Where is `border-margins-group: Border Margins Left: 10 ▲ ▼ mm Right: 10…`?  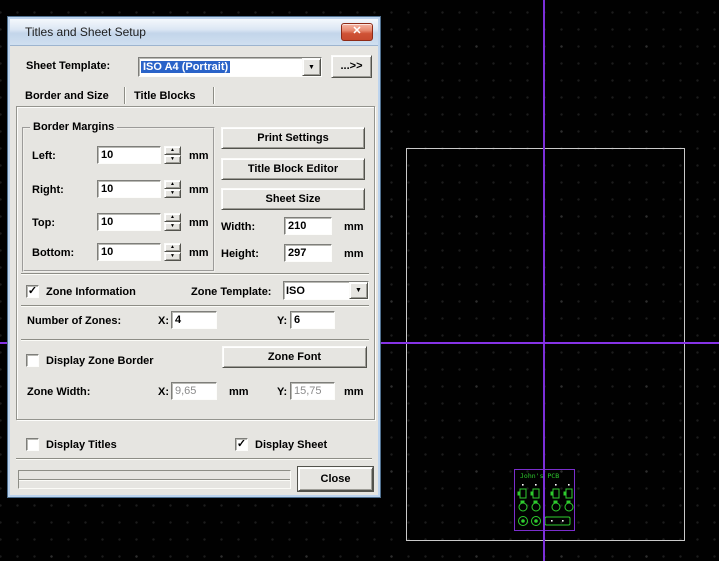
border-margins-group: Border Margins Left: 10 ▲ ▼ mm Right: 10… is located at coordinates (118, 196).